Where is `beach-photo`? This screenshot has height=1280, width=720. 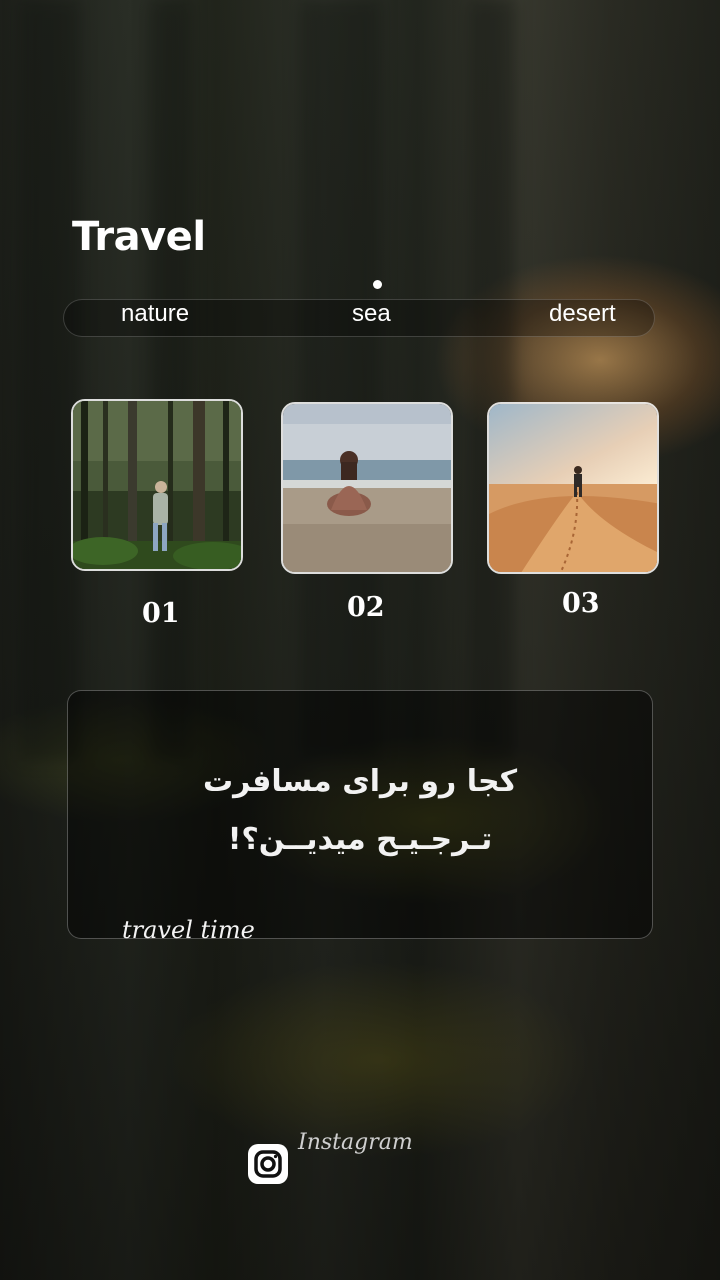 beach-photo is located at coordinates (367, 488).